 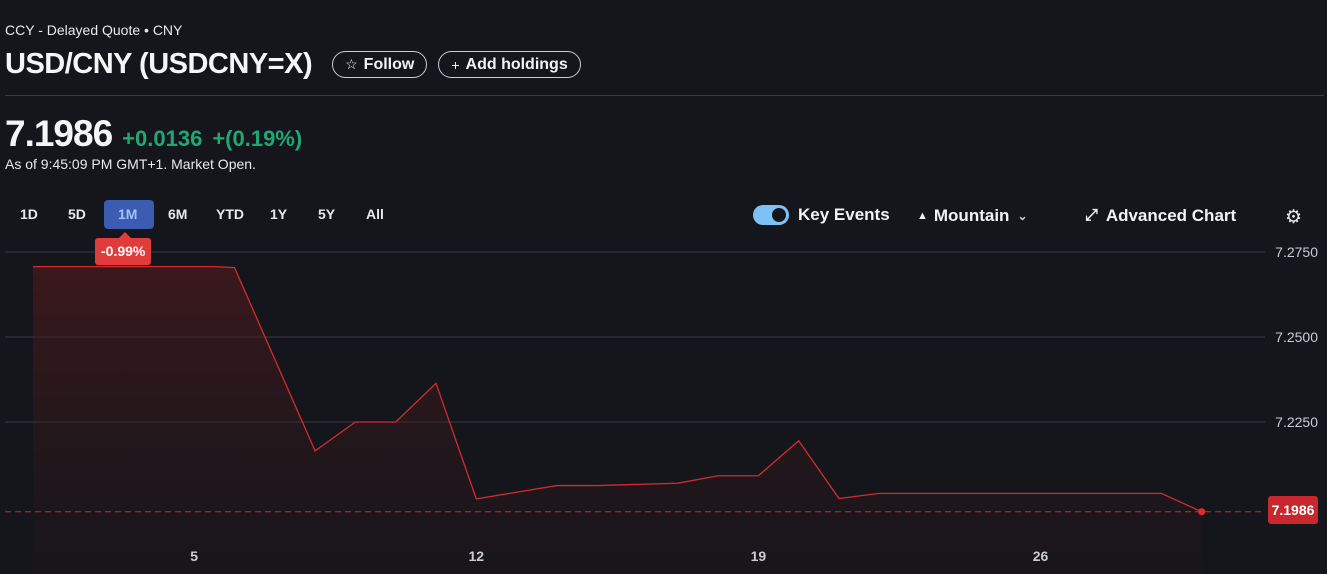 What do you see at coordinates (179, 214) in the screenshot?
I see `range-6m: 6M` at bounding box center [179, 214].